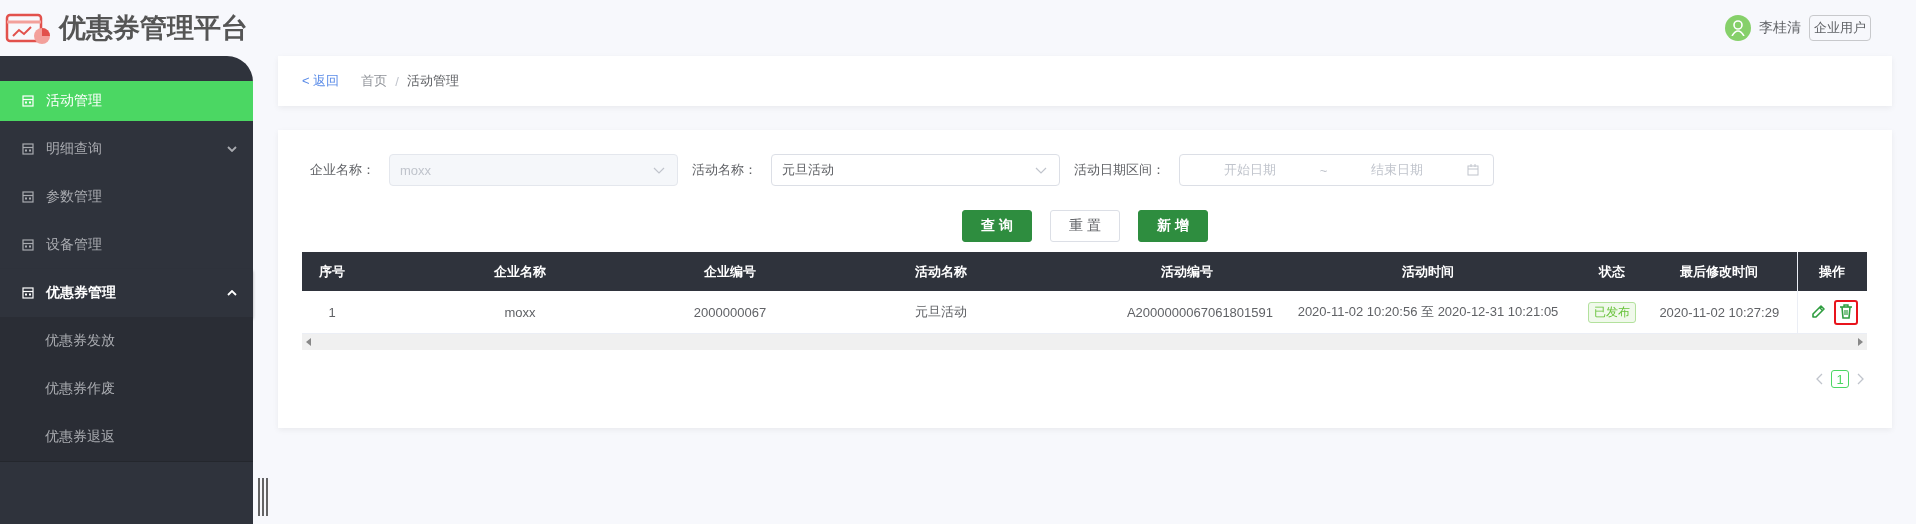 The image size is (1916, 524). I want to click on table-cell: moxx, so click(520, 312).